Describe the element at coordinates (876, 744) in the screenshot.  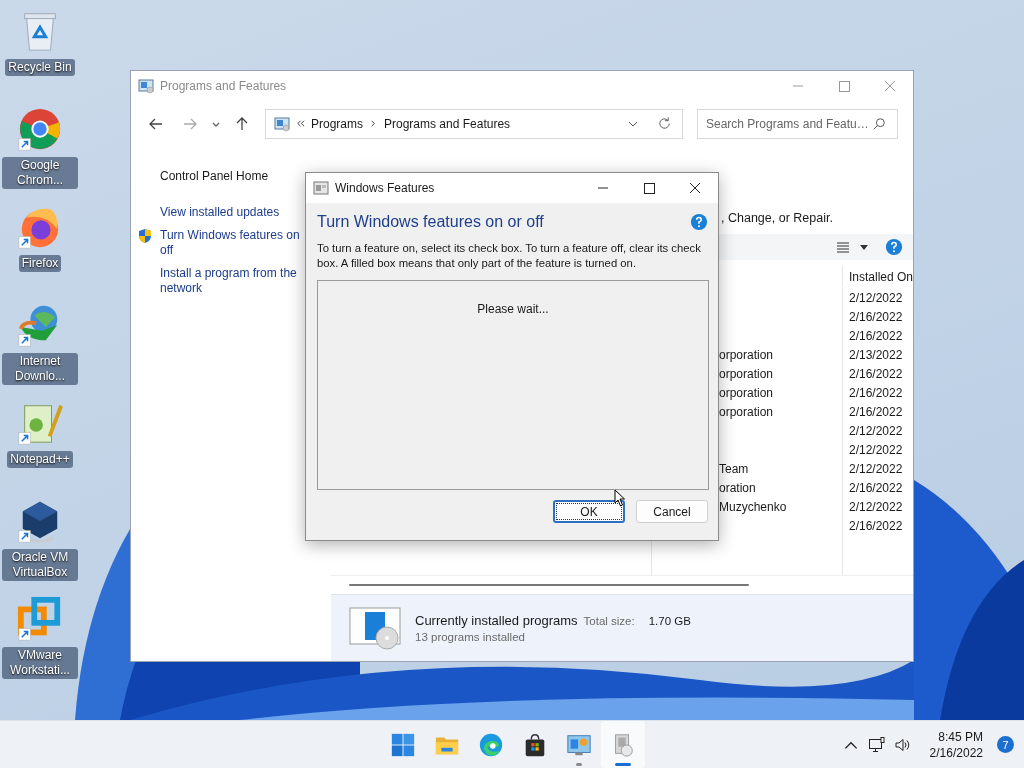
I see `network-icon` at that location.